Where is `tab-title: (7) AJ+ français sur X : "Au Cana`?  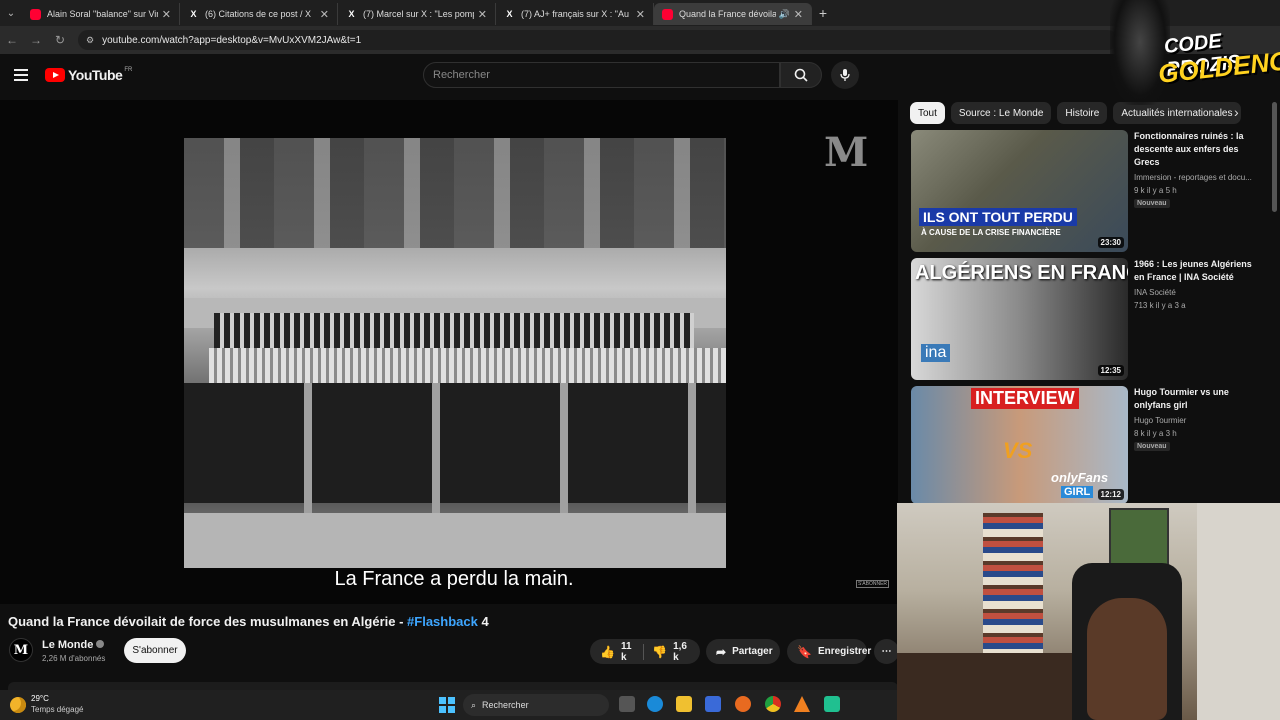 tab-title: (7) AJ+ français sur X : "Au Cana is located at coordinates (576, 14).